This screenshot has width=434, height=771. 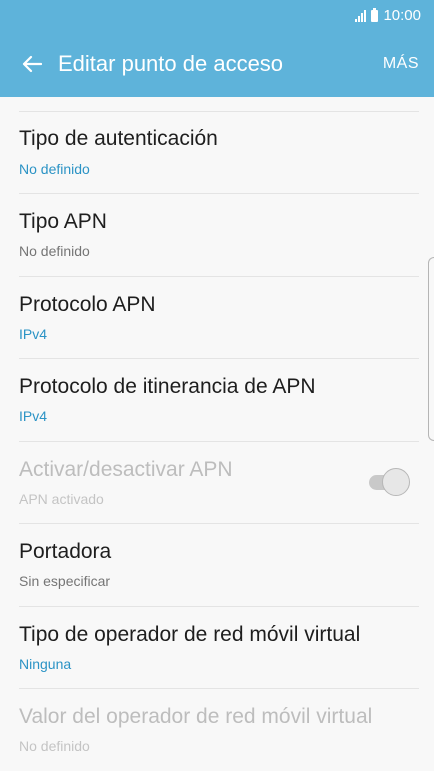 What do you see at coordinates (65, 551) in the screenshot?
I see `setting-title: Portadora` at bounding box center [65, 551].